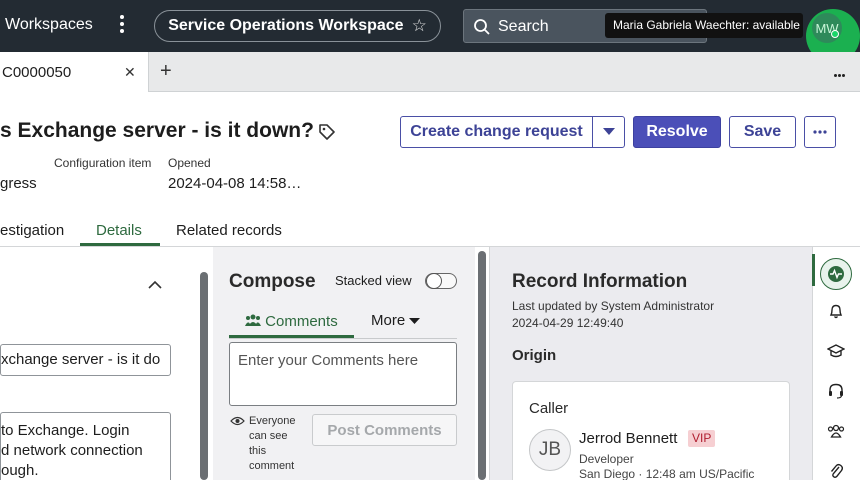  What do you see at coordinates (286, 25) in the screenshot?
I see `workspace-name: Service Operations Workspace` at bounding box center [286, 25].